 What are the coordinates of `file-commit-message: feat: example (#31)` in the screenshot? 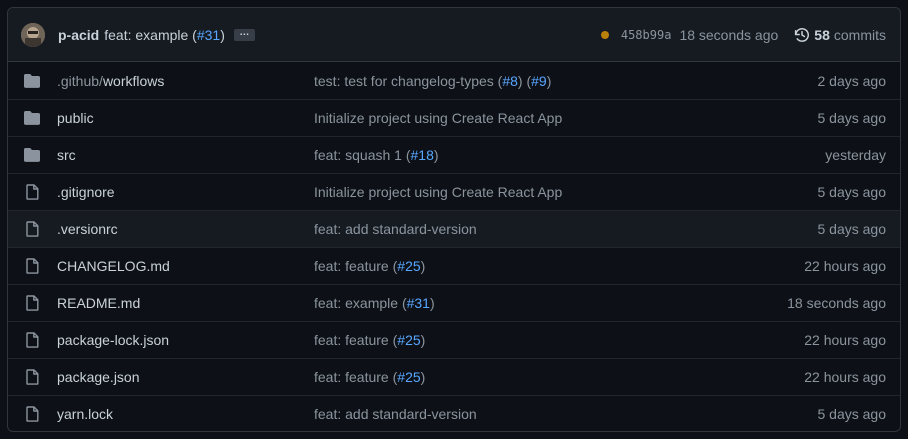 It's located at (550, 303).